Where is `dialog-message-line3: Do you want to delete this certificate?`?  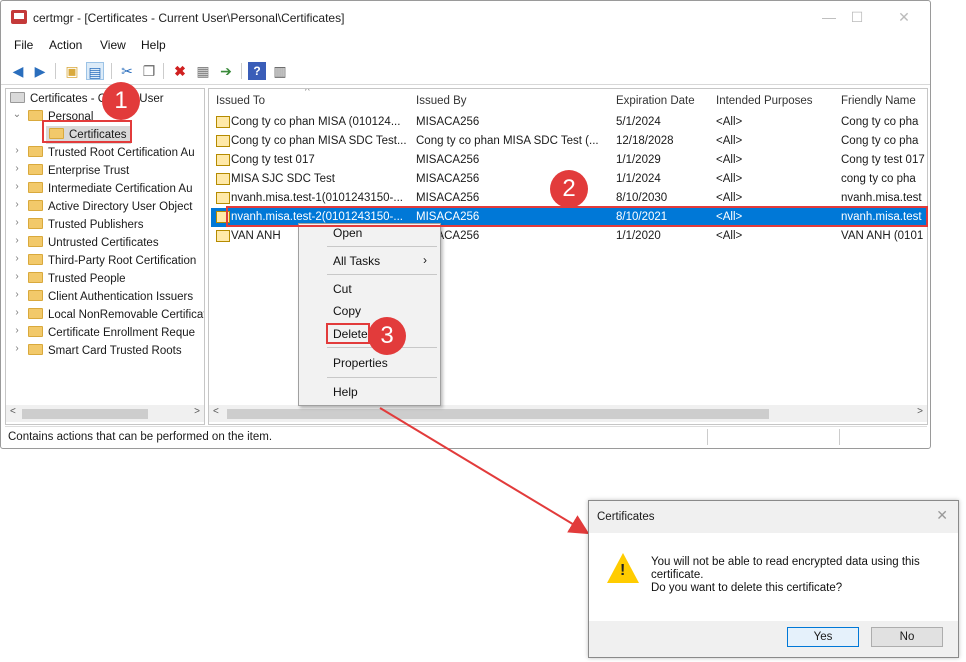
dialog-message-line3: Do you want to delete this certificate? is located at coordinates (747, 588).